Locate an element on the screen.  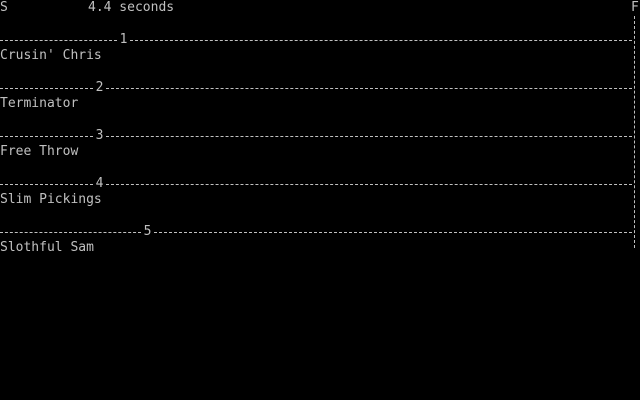
lane-number: 2 is located at coordinates (99, 87).